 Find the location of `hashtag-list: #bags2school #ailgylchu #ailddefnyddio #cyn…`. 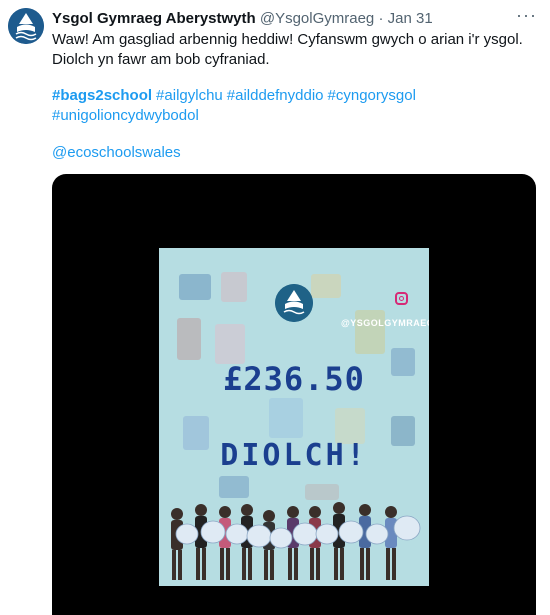

hashtag-list: #bags2school #ailgylchu #ailddefnyddio #cyn… is located at coordinates (292, 106).